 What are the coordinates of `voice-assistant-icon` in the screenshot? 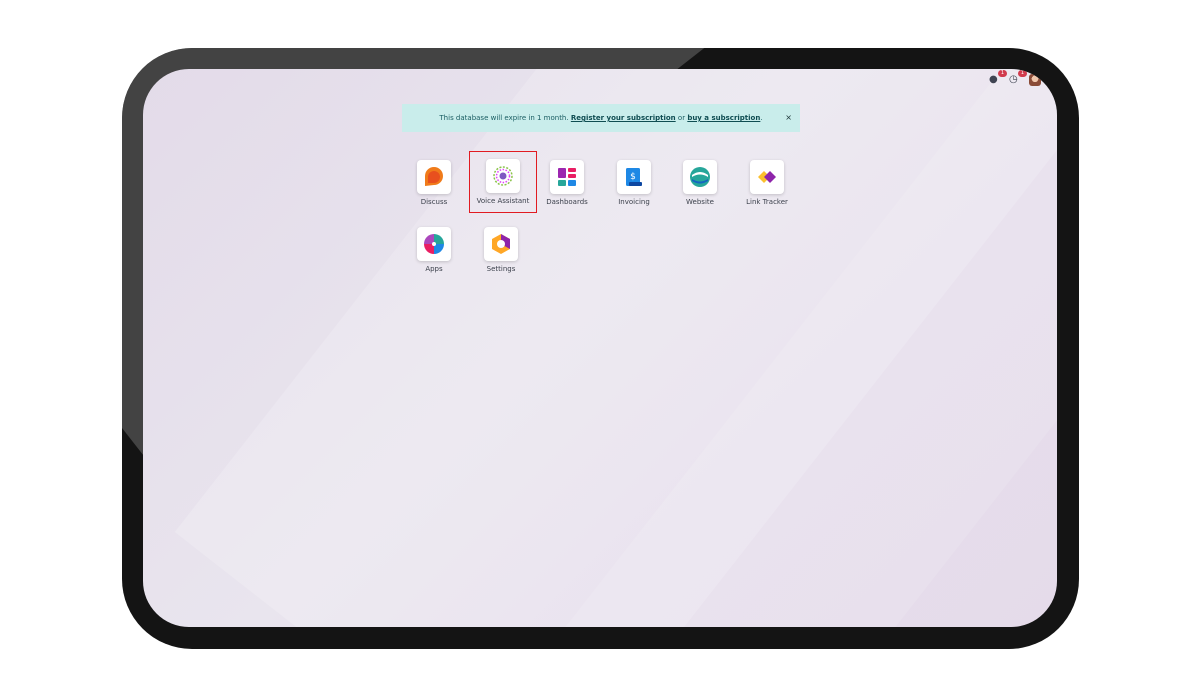 It's located at (503, 176).